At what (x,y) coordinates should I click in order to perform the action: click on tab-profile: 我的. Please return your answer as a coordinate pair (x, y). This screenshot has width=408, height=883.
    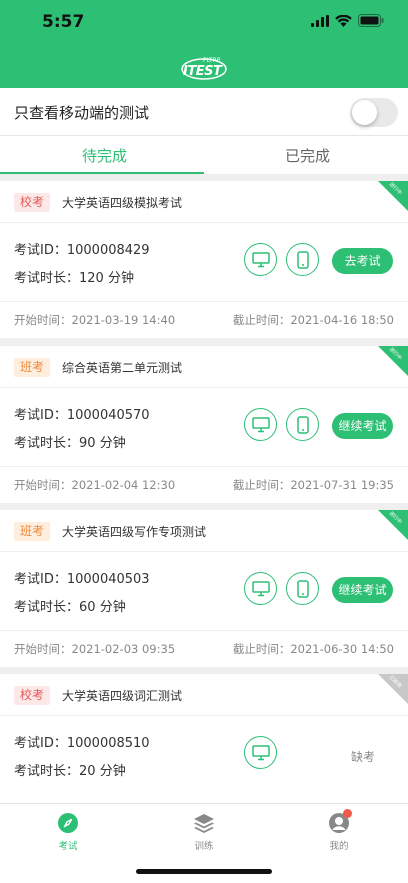
    Looking at the image, I should click on (339, 830).